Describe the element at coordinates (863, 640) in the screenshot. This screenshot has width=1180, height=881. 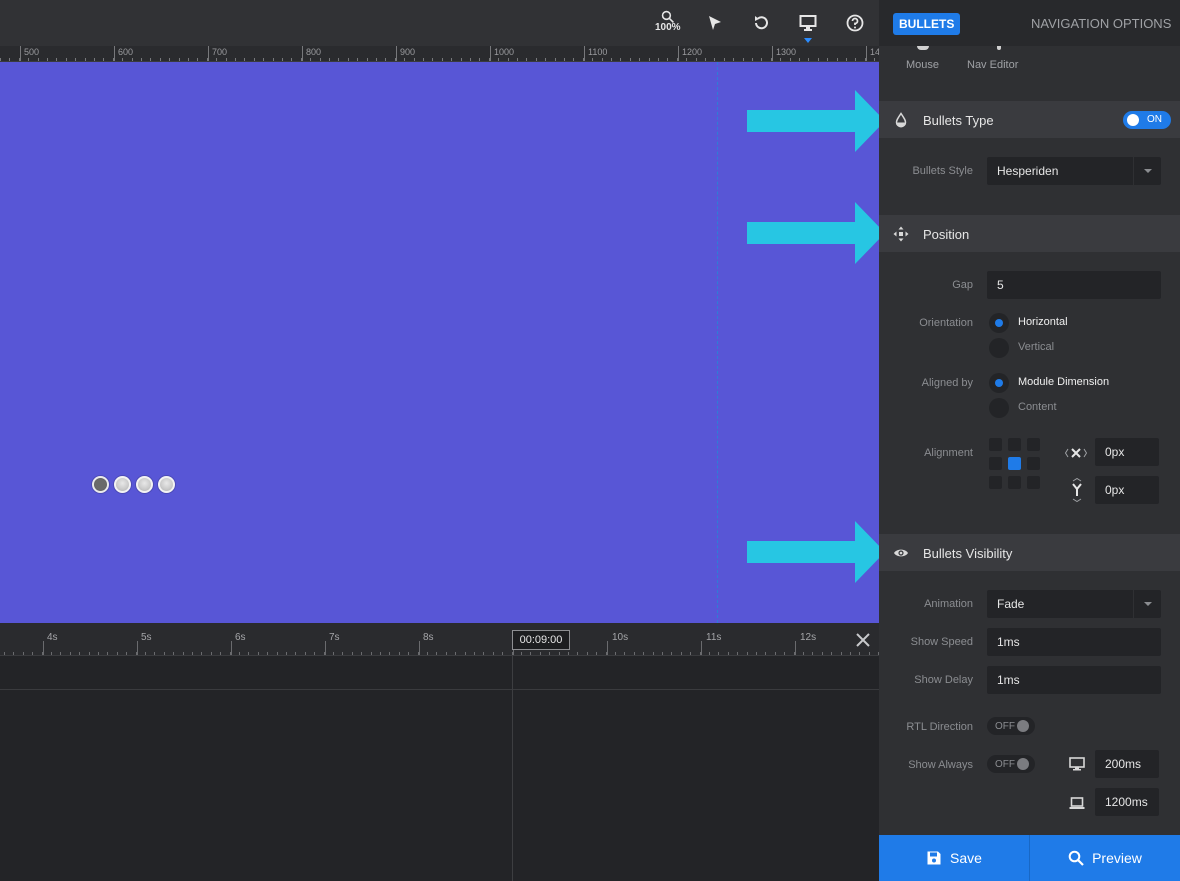
I see `close-icon` at that location.